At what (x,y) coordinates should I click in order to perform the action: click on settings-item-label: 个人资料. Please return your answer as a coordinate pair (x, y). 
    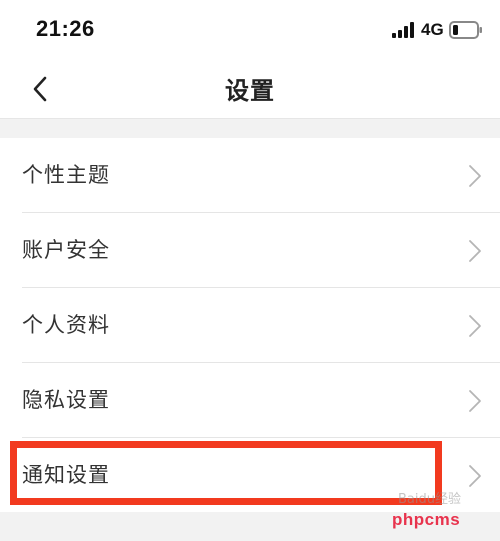
    Looking at the image, I should click on (66, 325).